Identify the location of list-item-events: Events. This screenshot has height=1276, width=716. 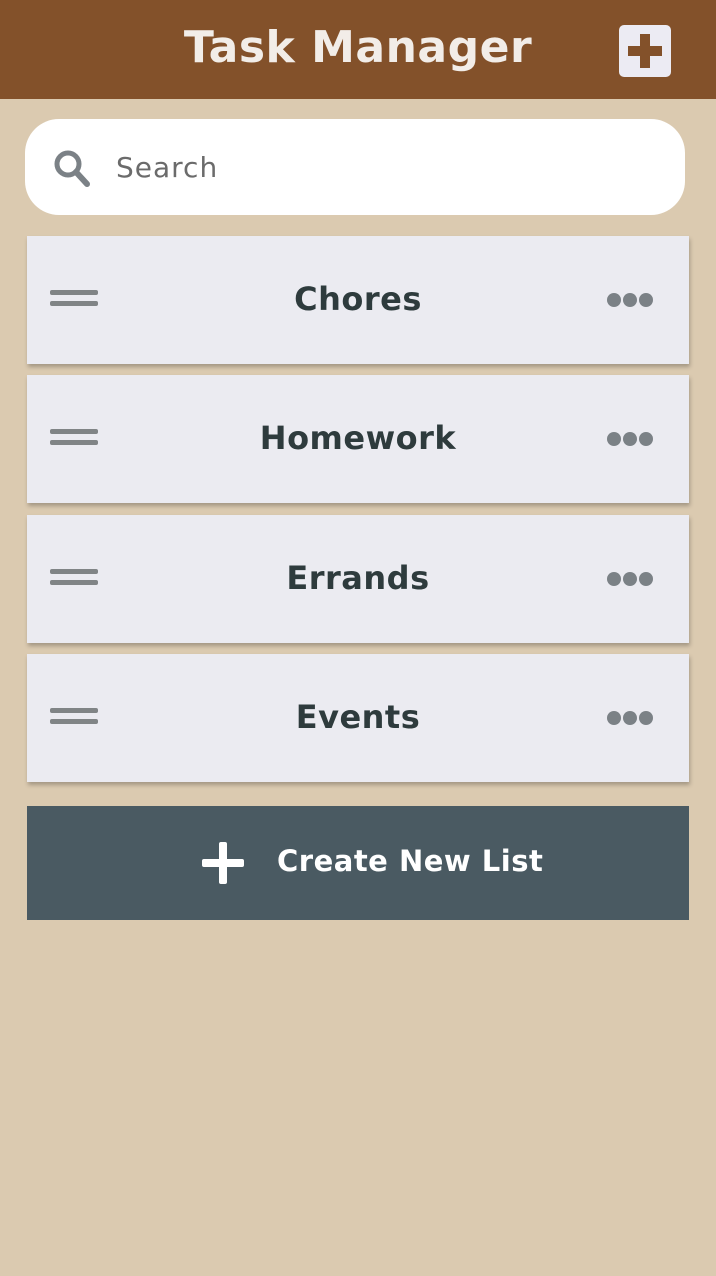
(358, 718).